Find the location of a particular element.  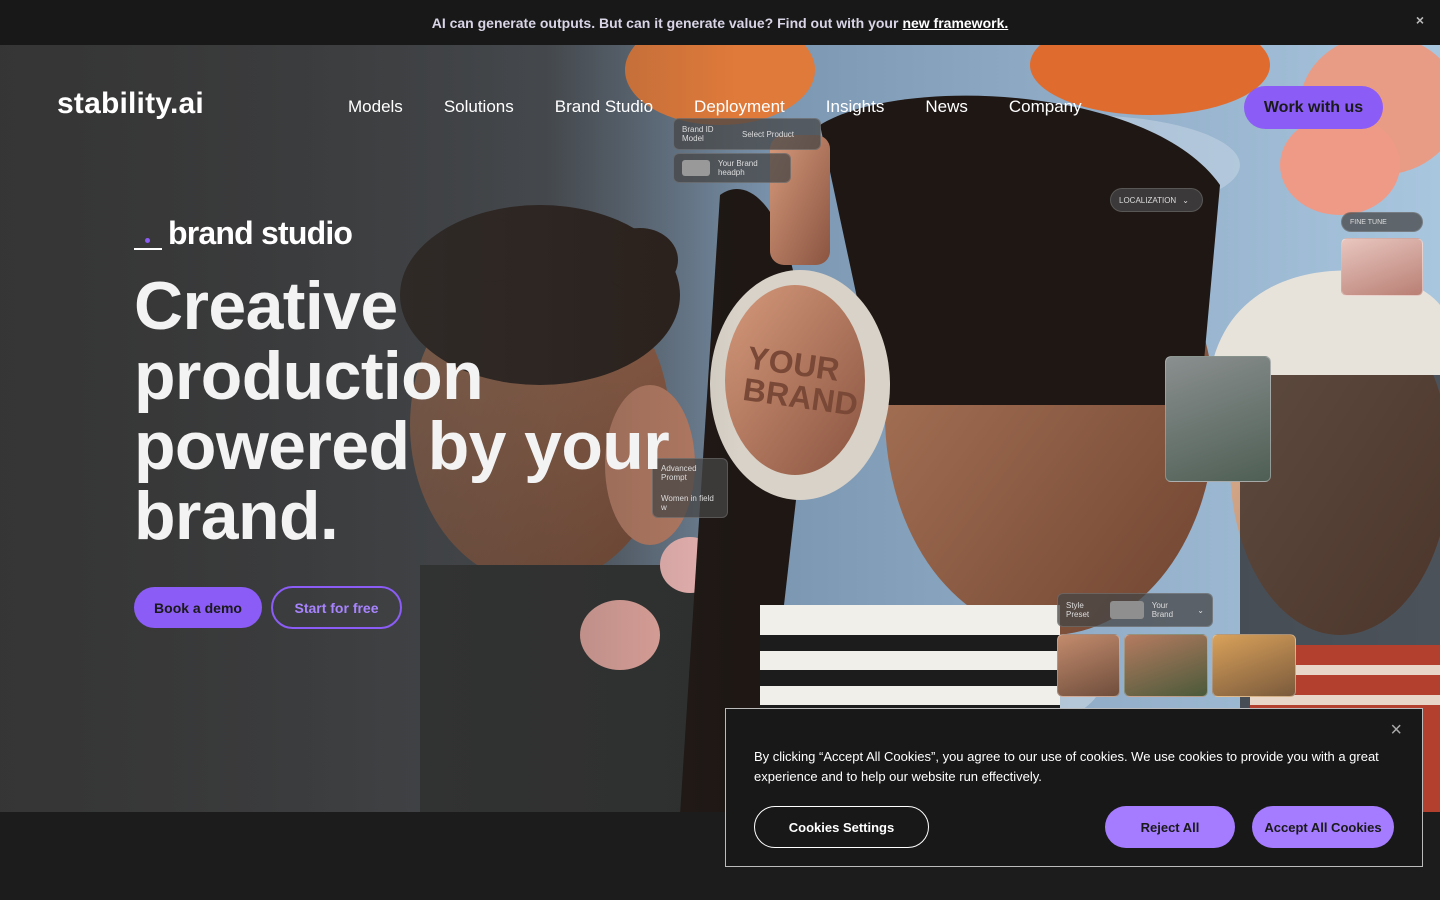

localization-label: LOCALIZATION is located at coordinates (1148, 200).